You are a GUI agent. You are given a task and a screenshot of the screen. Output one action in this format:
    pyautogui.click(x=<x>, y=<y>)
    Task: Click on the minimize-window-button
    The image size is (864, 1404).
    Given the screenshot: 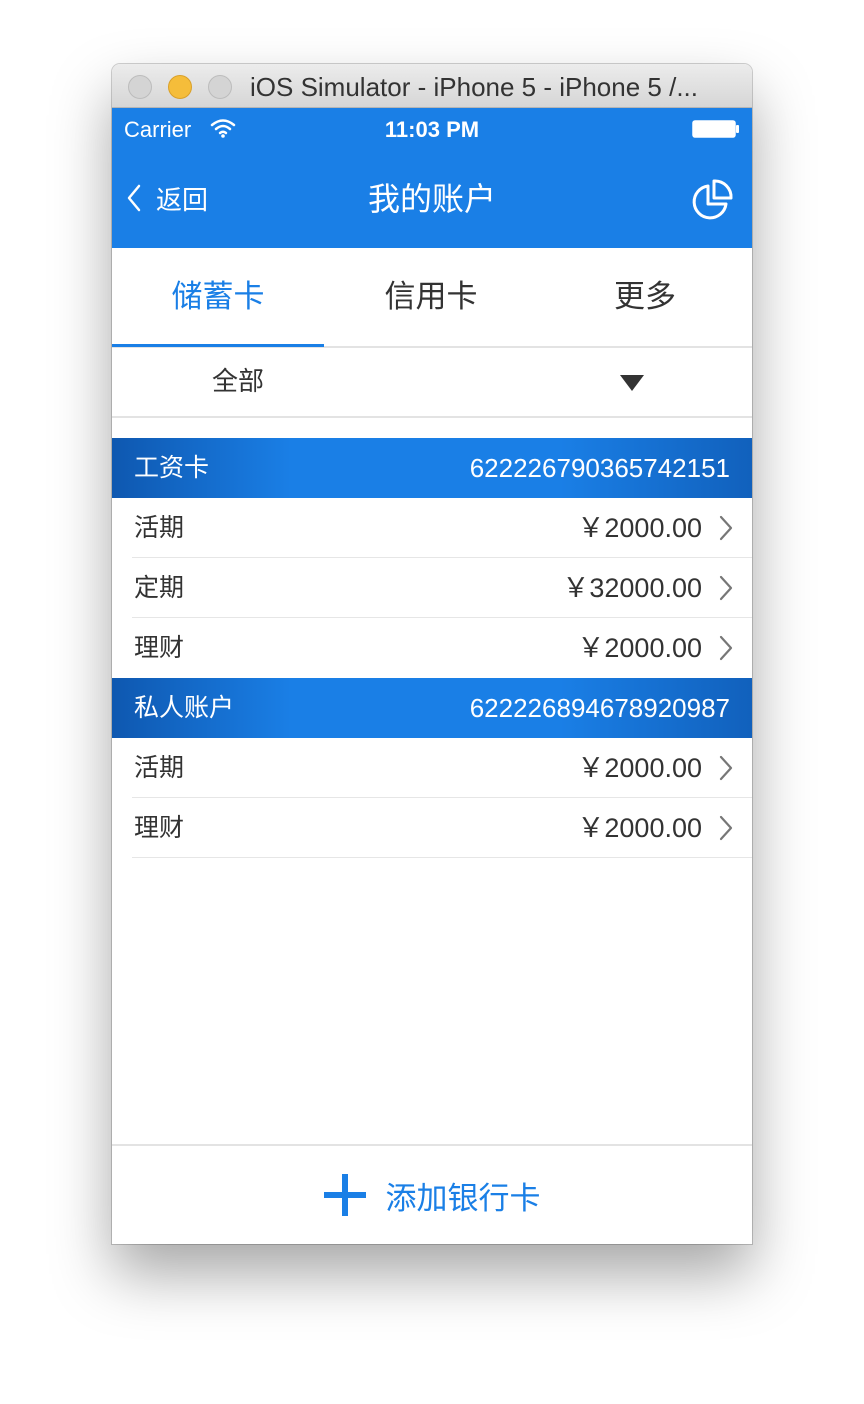 What is the action you would take?
    pyautogui.click(x=180, y=87)
    